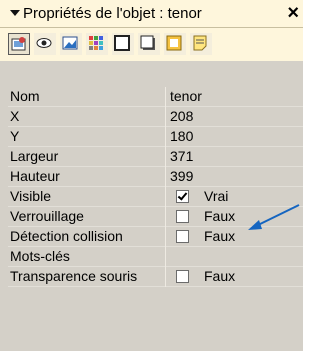  What do you see at coordinates (71, 44) in the screenshot?
I see `image-icon` at bounding box center [71, 44].